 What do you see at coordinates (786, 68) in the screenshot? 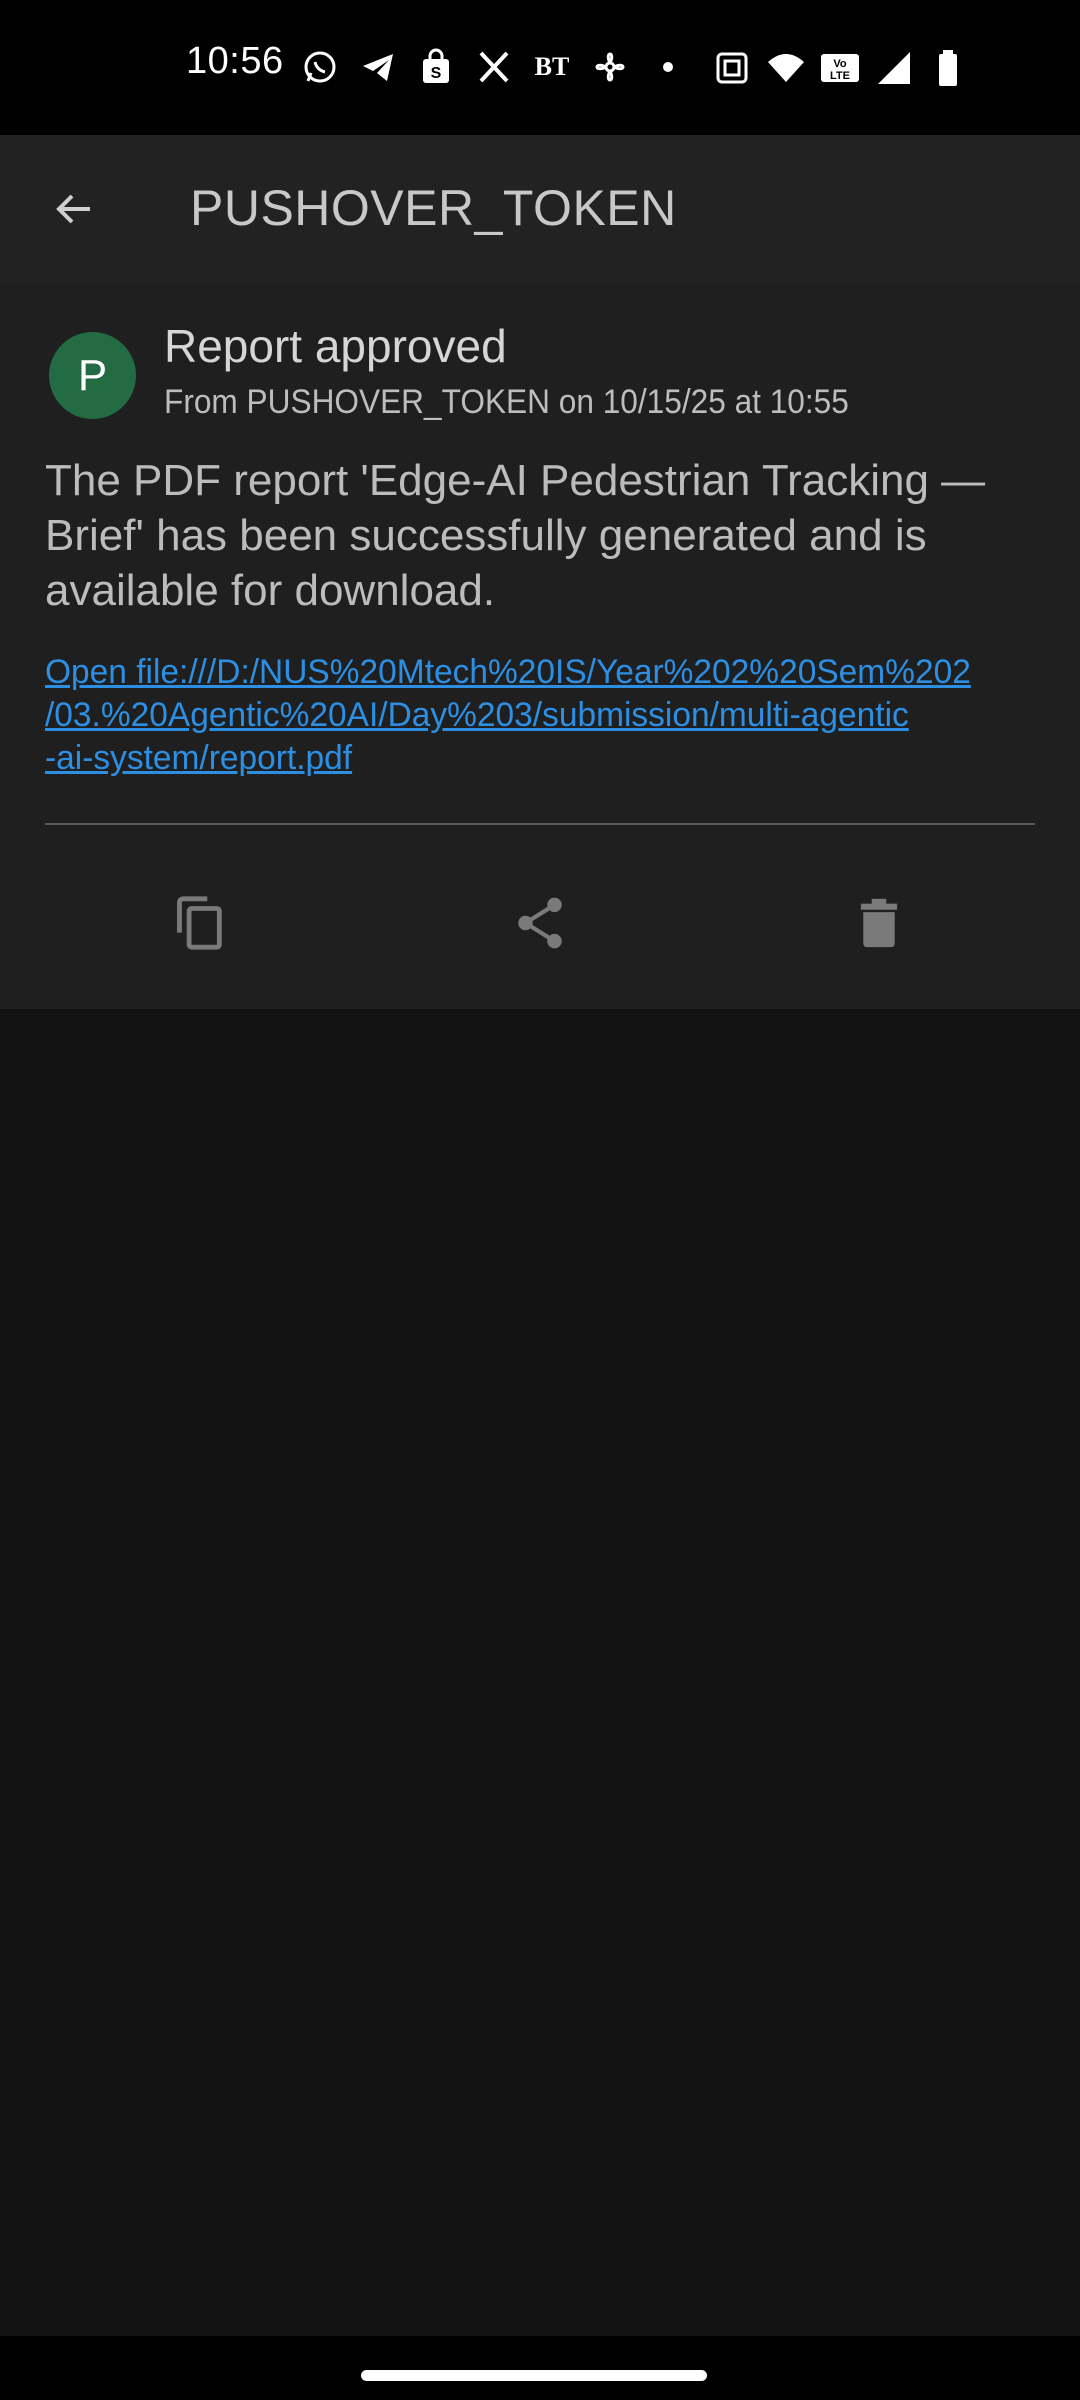
I see `wifi-icon` at bounding box center [786, 68].